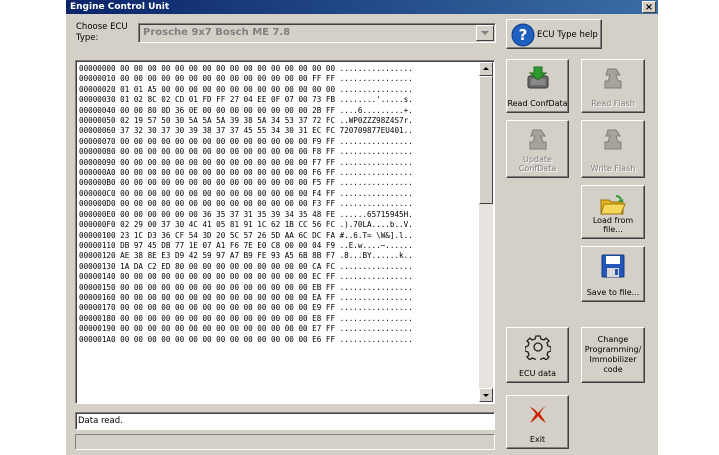 Image resolution: width=719 pixels, height=455 pixels. What do you see at coordinates (649, 7) in the screenshot?
I see `close-button: ×` at bounding box center [649, 7].